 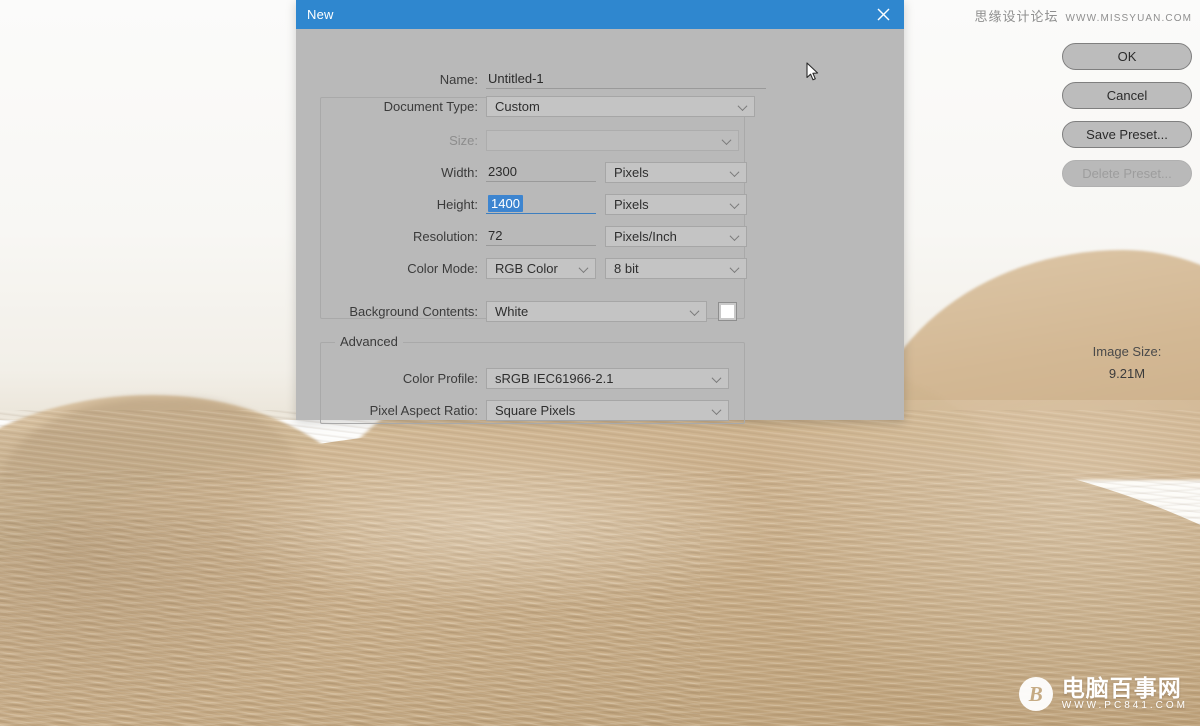 What do you see at coordinates (369, 341) in the screenshot?
I see `advanced-legend: Advanced` at bounding box center [369, 341].